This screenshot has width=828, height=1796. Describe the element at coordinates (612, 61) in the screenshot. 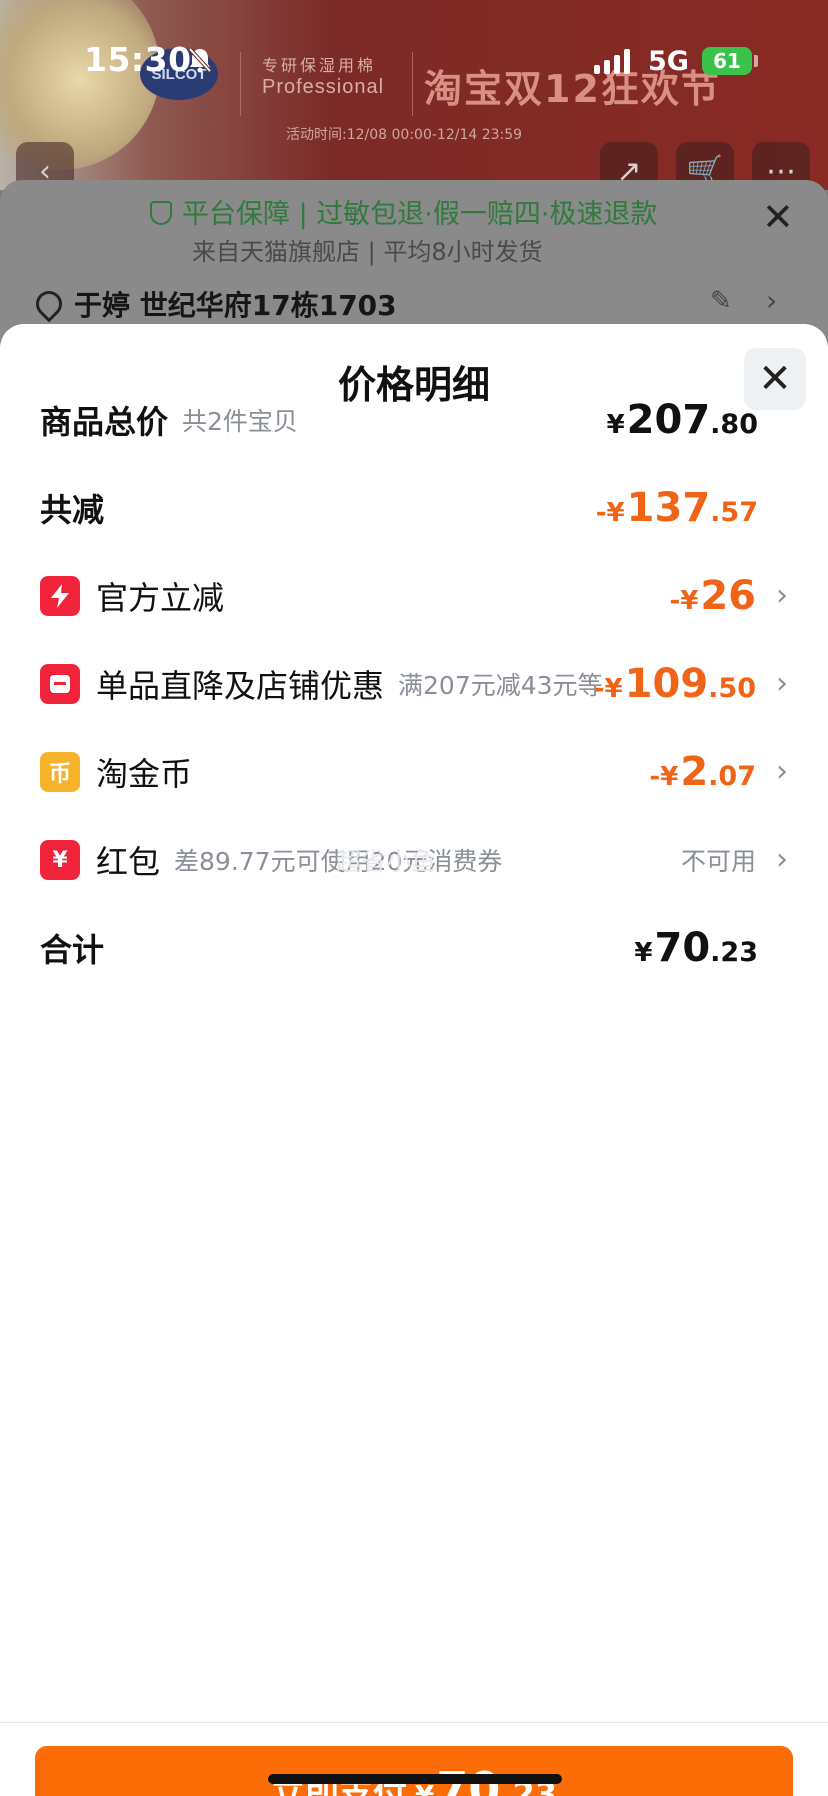

I see `signal-icon` at that location.